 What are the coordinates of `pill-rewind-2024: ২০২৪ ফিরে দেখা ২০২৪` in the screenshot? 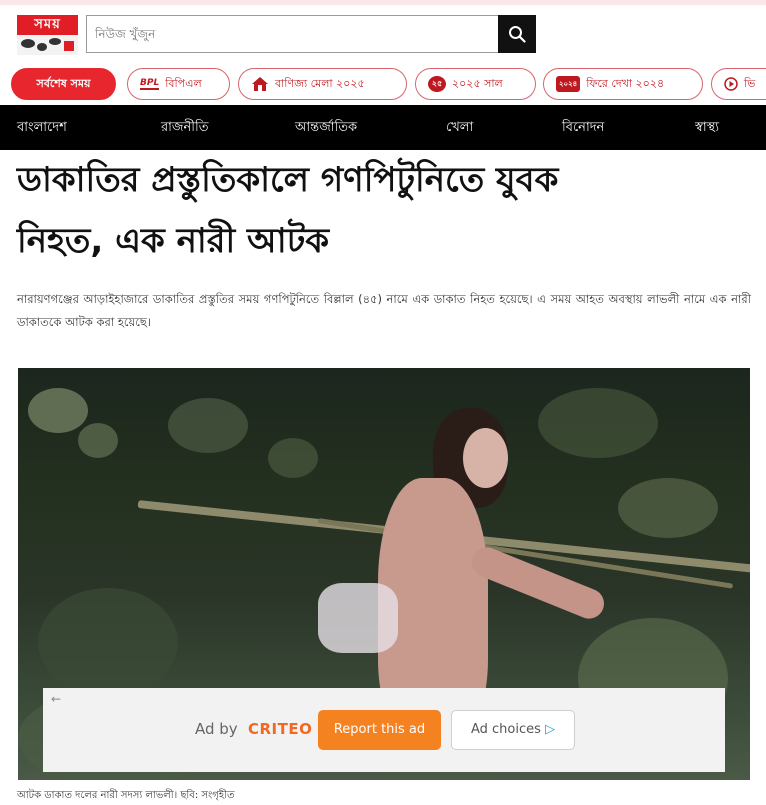 It's located at (623, 84).